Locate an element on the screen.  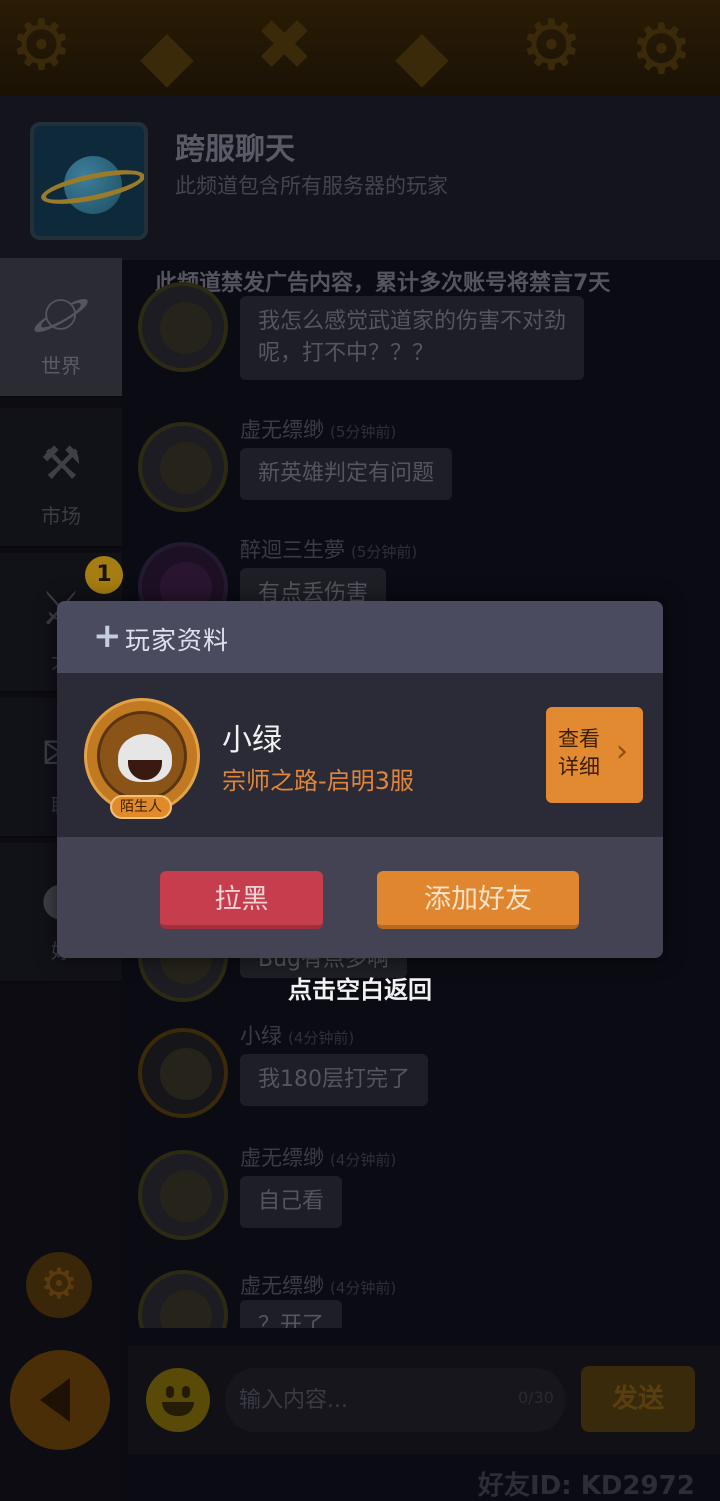
add-friend-button: 添加好友 is located at coordinates (478, 900).